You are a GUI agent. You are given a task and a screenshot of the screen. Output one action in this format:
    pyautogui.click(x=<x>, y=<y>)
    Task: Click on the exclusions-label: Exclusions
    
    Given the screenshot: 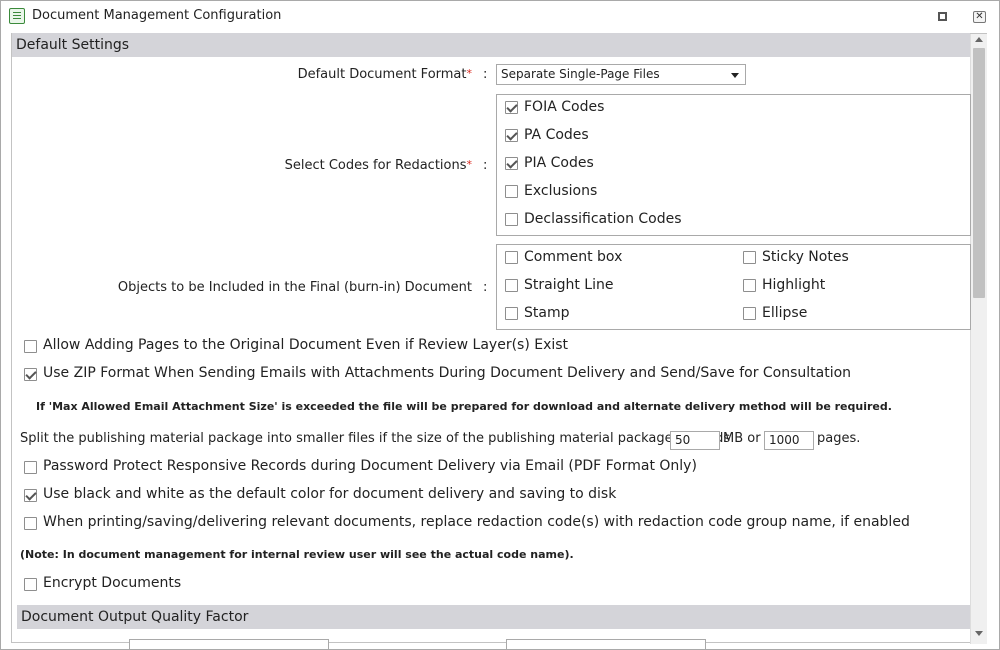 What is the action you would take?
    pyautogui.click(x=561, y=191)
    